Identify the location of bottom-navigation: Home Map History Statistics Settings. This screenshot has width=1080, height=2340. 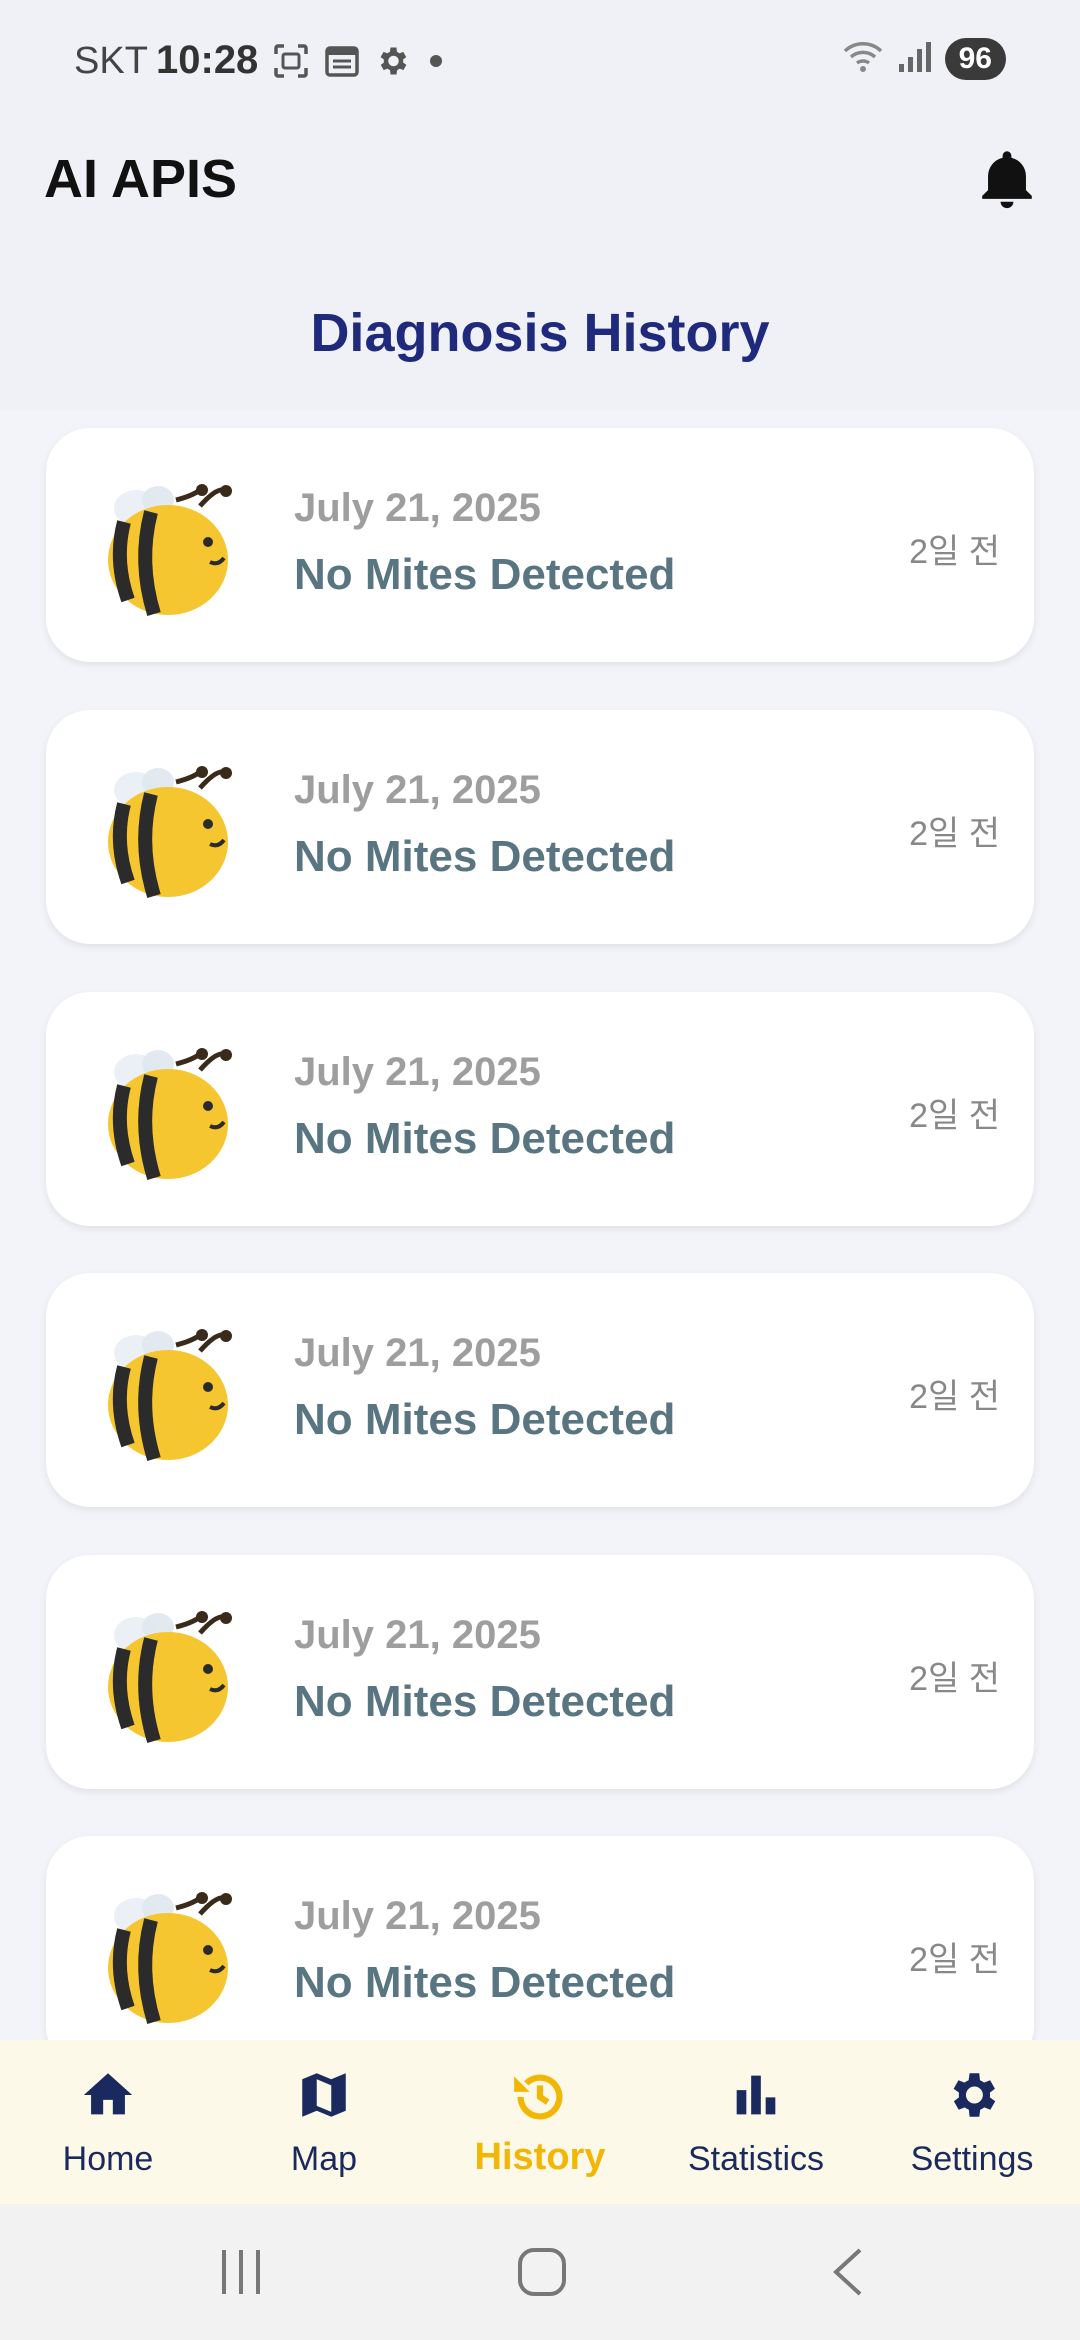
(540, 2122).